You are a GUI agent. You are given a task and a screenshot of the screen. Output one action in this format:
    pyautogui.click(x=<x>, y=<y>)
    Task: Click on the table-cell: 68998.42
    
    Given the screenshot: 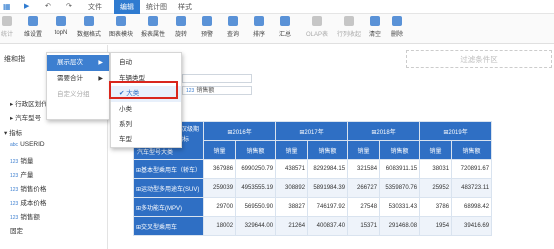 What is the action you would take?
    pyautogui.click(x=472, y=207)
    